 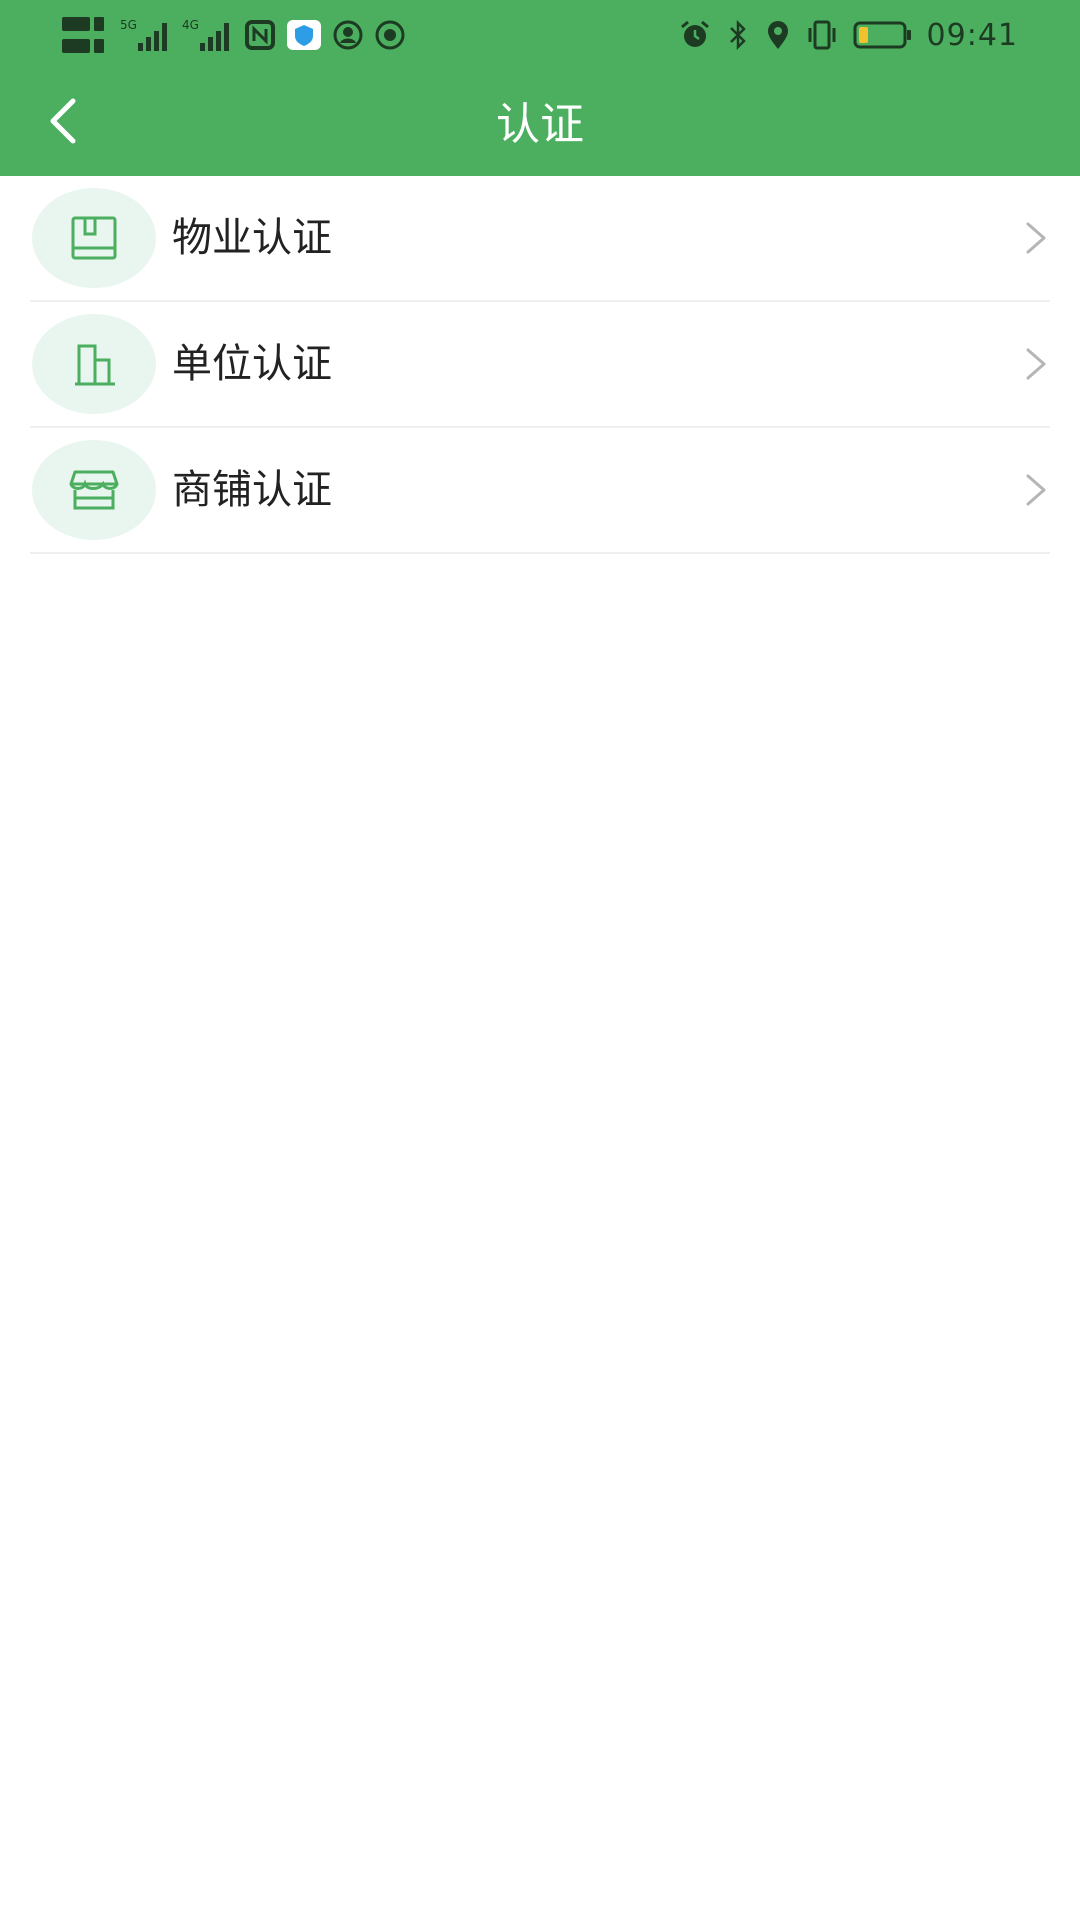 What do you see at coordinates (540, 88) in the screenshot?
I see `app-bar: 5G 4G 09:41 认证` at bounding box center [540, 88].